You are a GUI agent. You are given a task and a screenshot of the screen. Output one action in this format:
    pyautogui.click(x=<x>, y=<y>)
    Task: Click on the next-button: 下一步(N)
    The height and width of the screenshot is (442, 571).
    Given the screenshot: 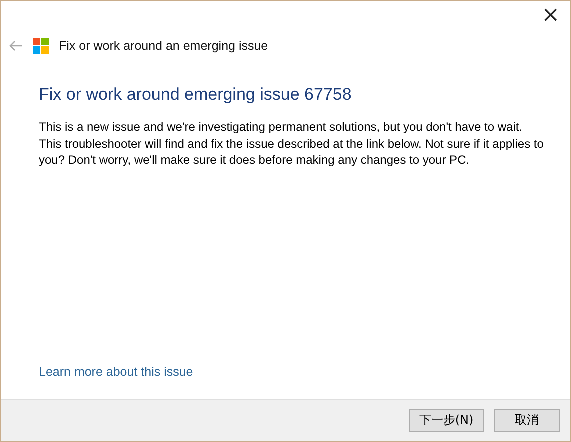 What is the action you would take?
    pyautogui.click(x=446, y=420)
    